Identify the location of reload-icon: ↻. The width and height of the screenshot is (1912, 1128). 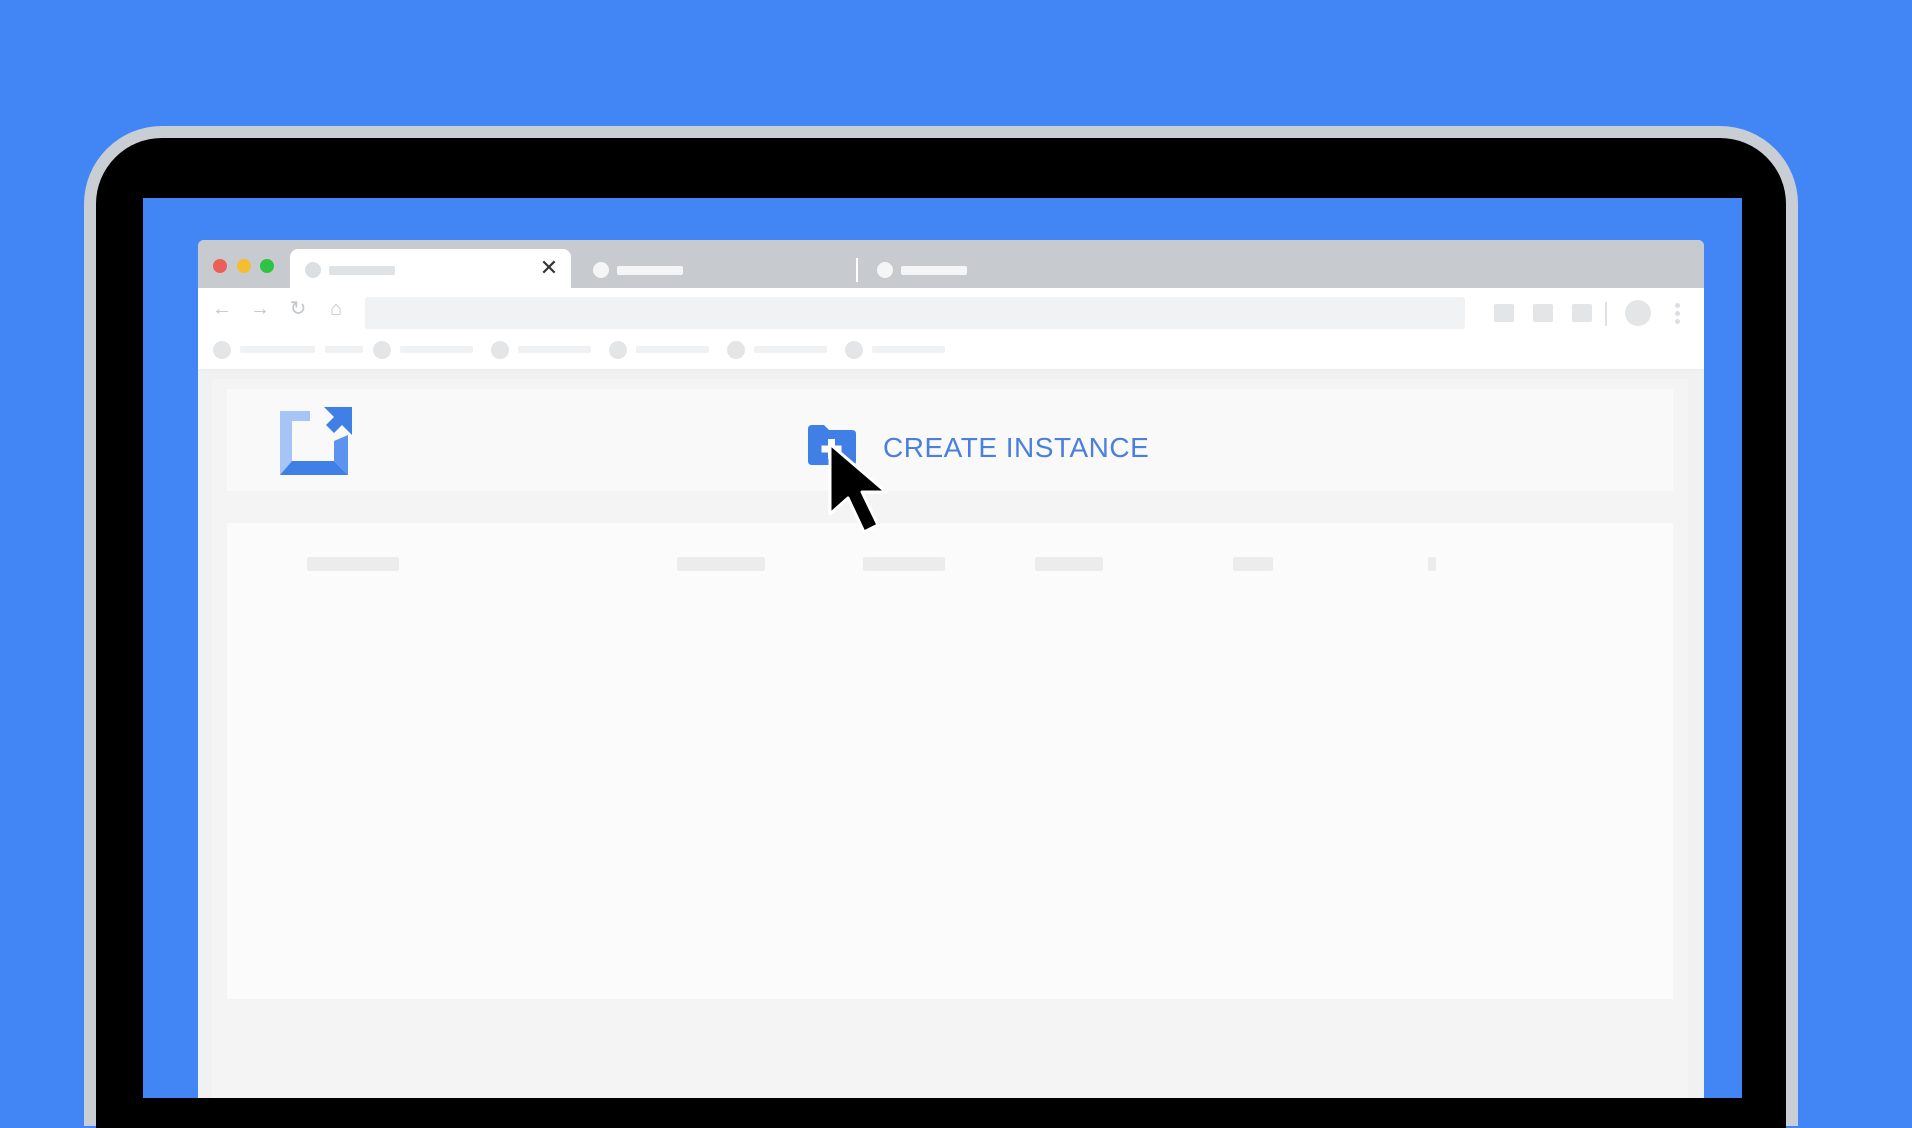
(298, 309).